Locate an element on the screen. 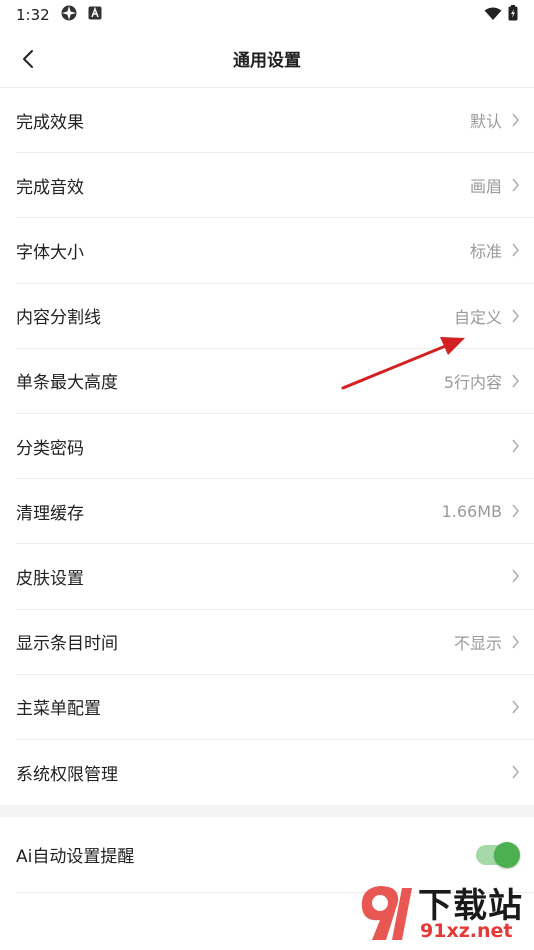 The image size is (534, 950). setting-value: 画眉 is located at coordinates (485, 187).